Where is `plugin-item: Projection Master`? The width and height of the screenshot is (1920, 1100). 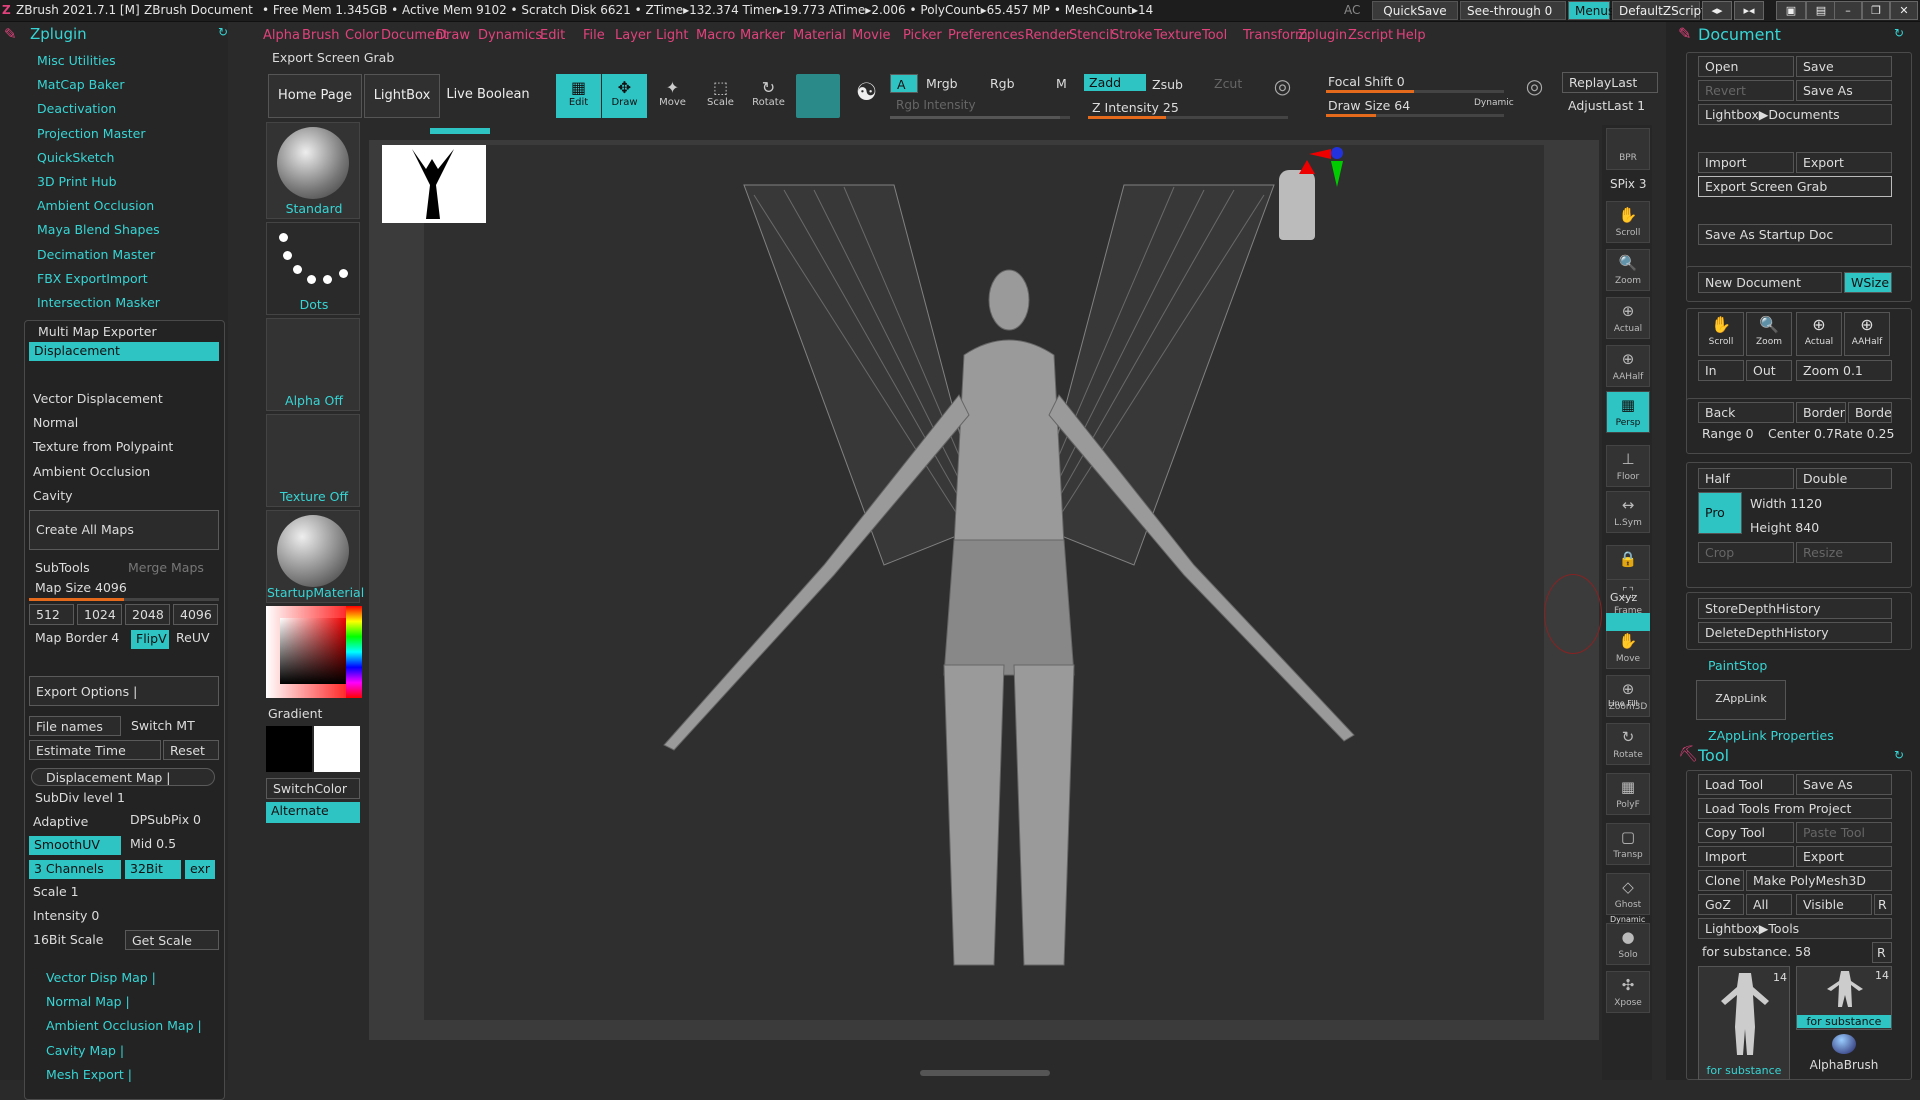 plugin-item: Projection Master is located at coordinates (91, 133).